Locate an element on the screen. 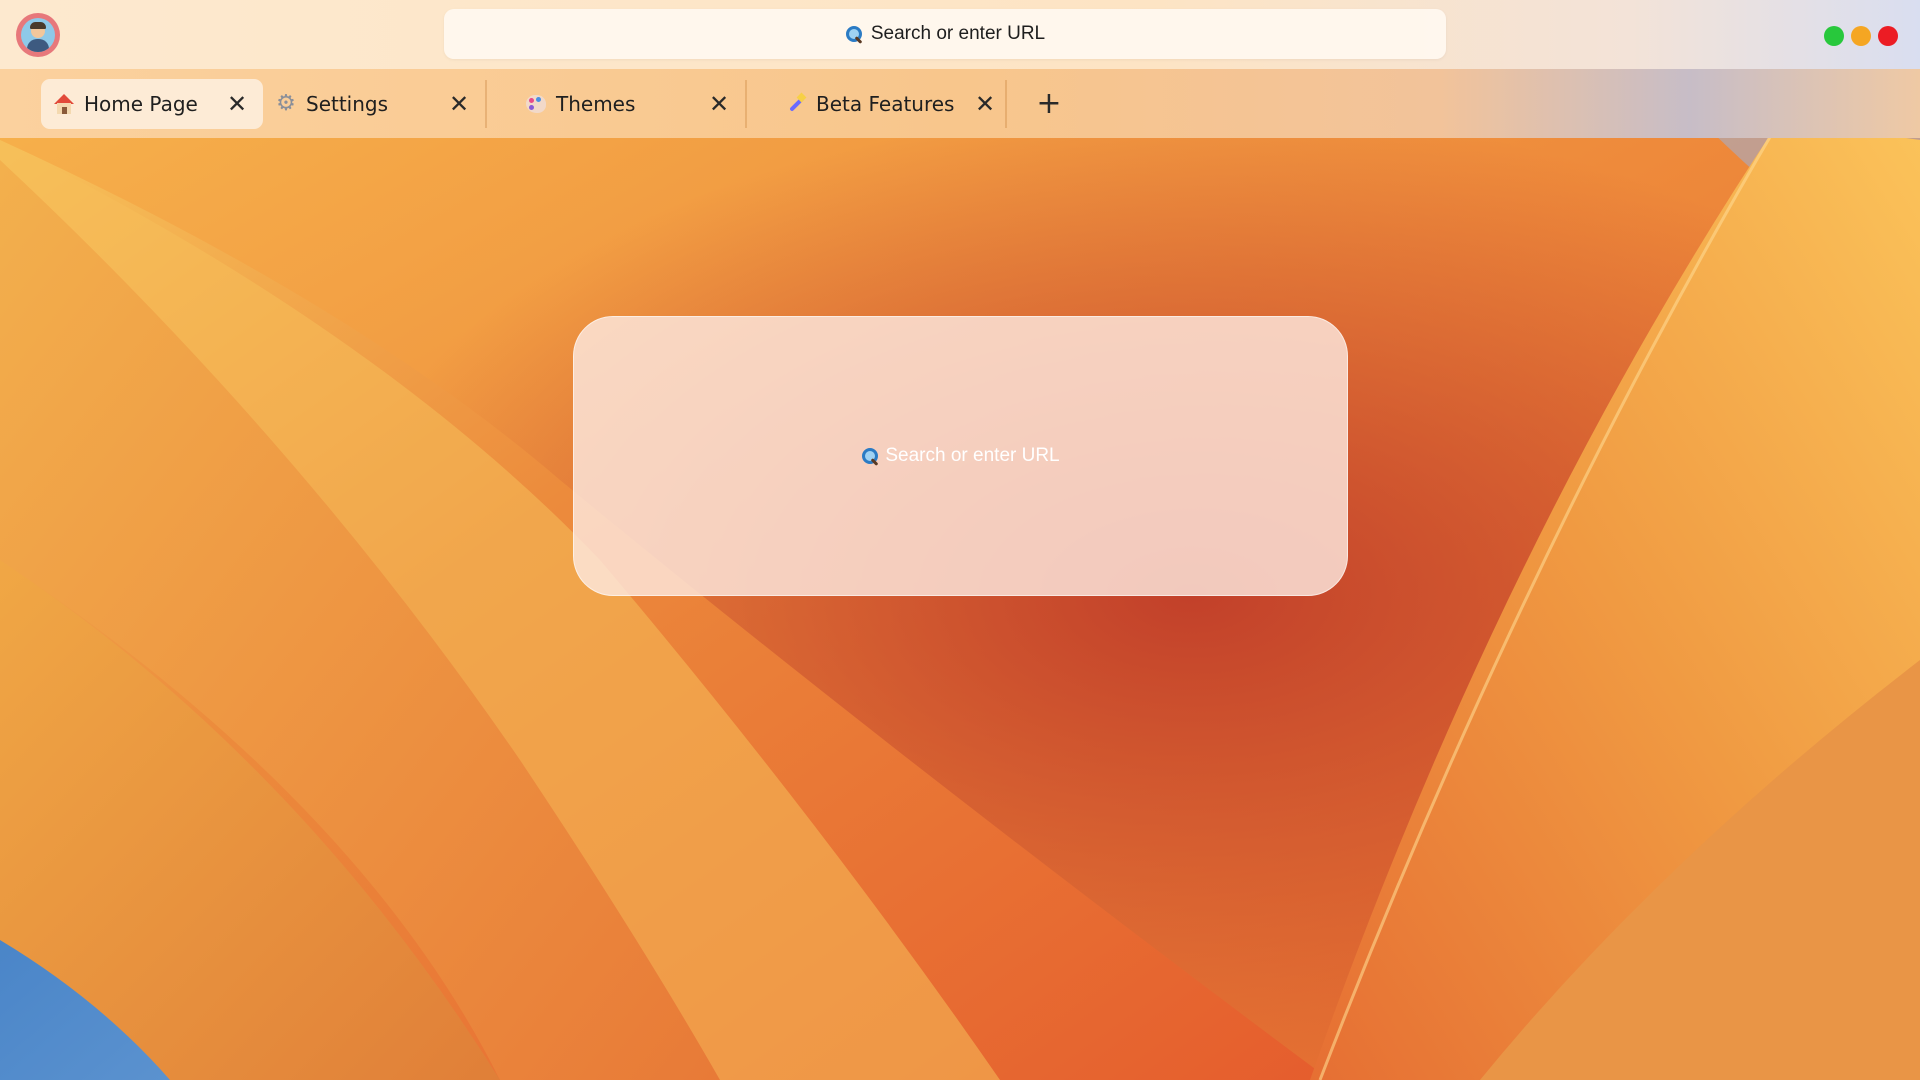 This screenshot has height=1080, width=1920. address-bar-placeholder: Search or enter URL is located at coordinates (958, 33).